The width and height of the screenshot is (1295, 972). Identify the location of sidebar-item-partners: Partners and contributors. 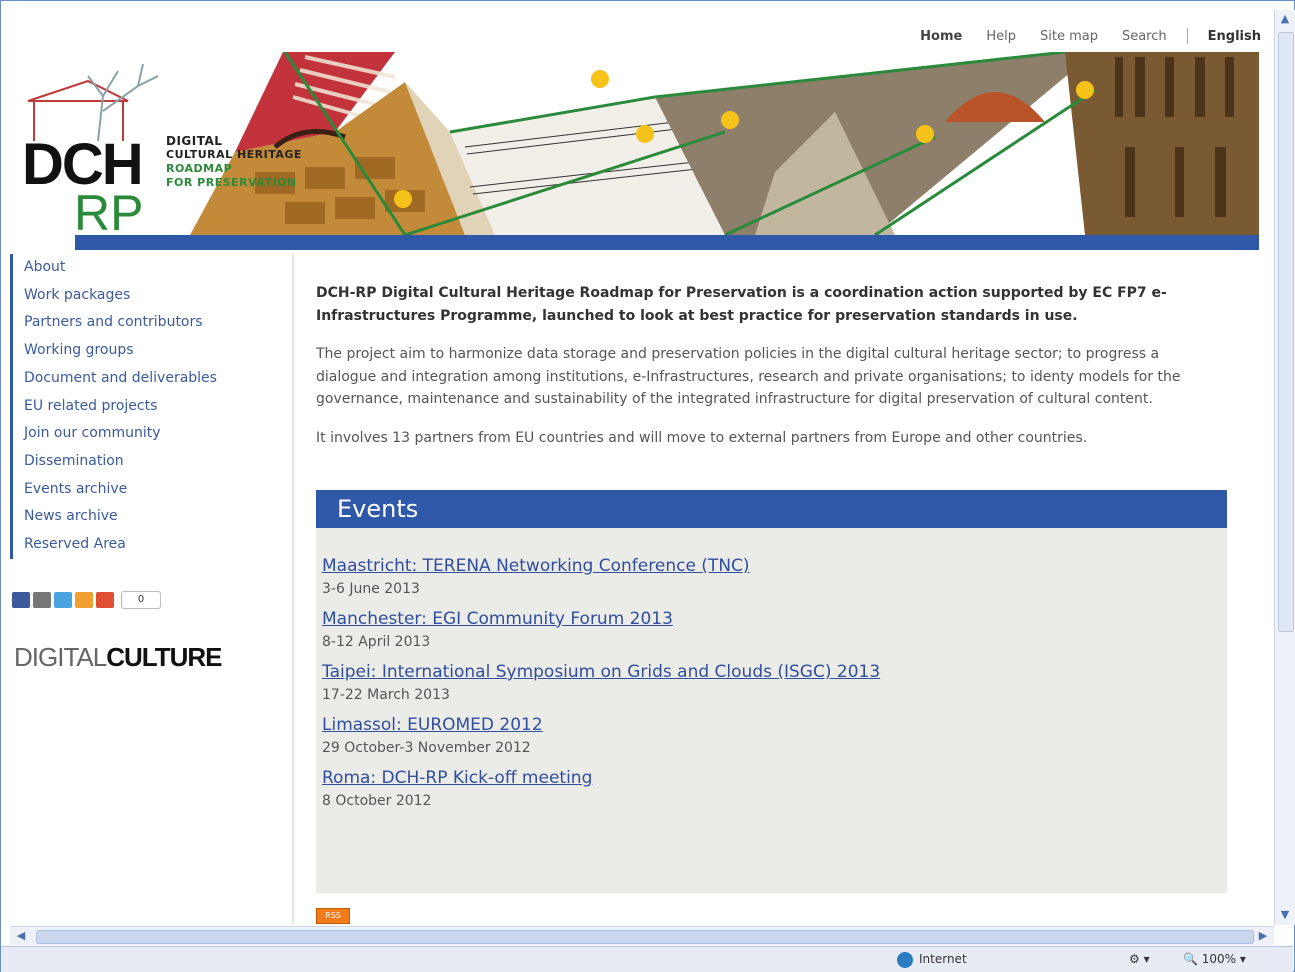
(152, 323).